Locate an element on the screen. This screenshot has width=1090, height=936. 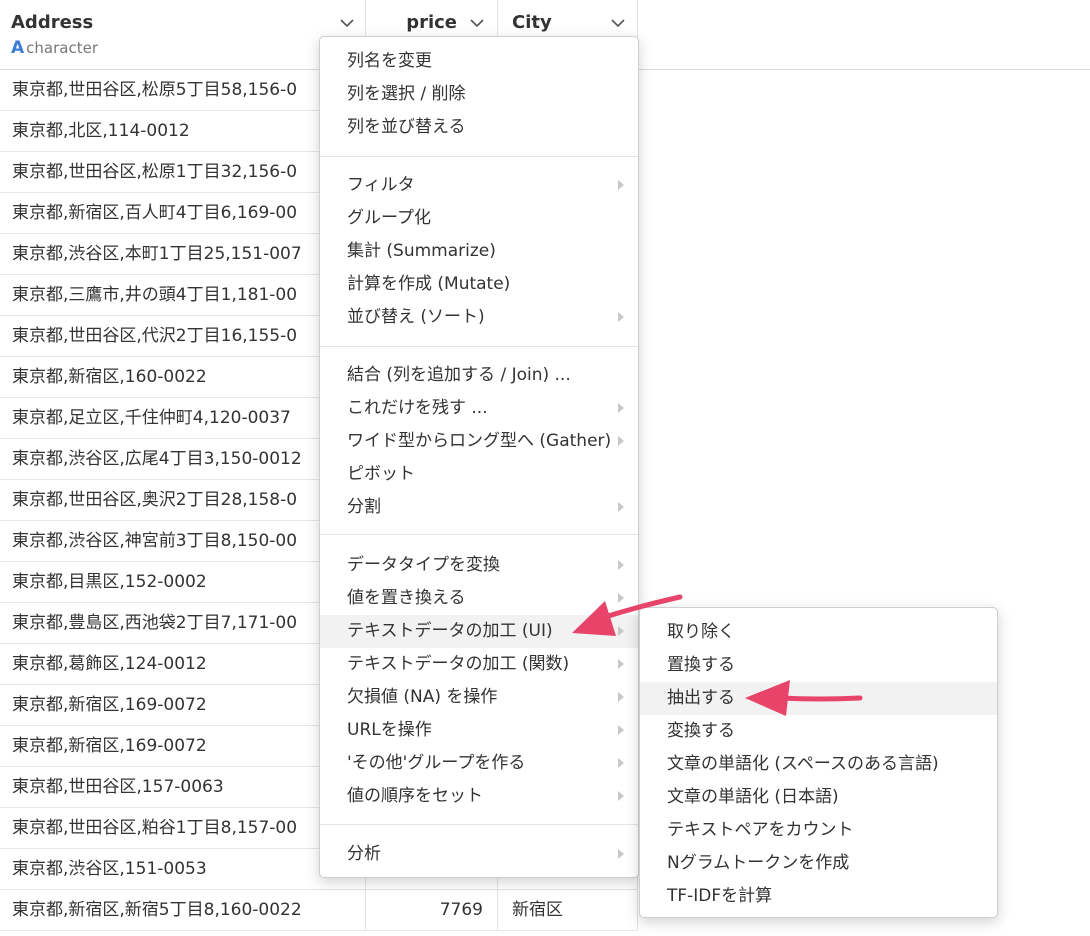
menu-item-label: ワイド型からロング型へ (Gather) is located at coordinates (479, 441).